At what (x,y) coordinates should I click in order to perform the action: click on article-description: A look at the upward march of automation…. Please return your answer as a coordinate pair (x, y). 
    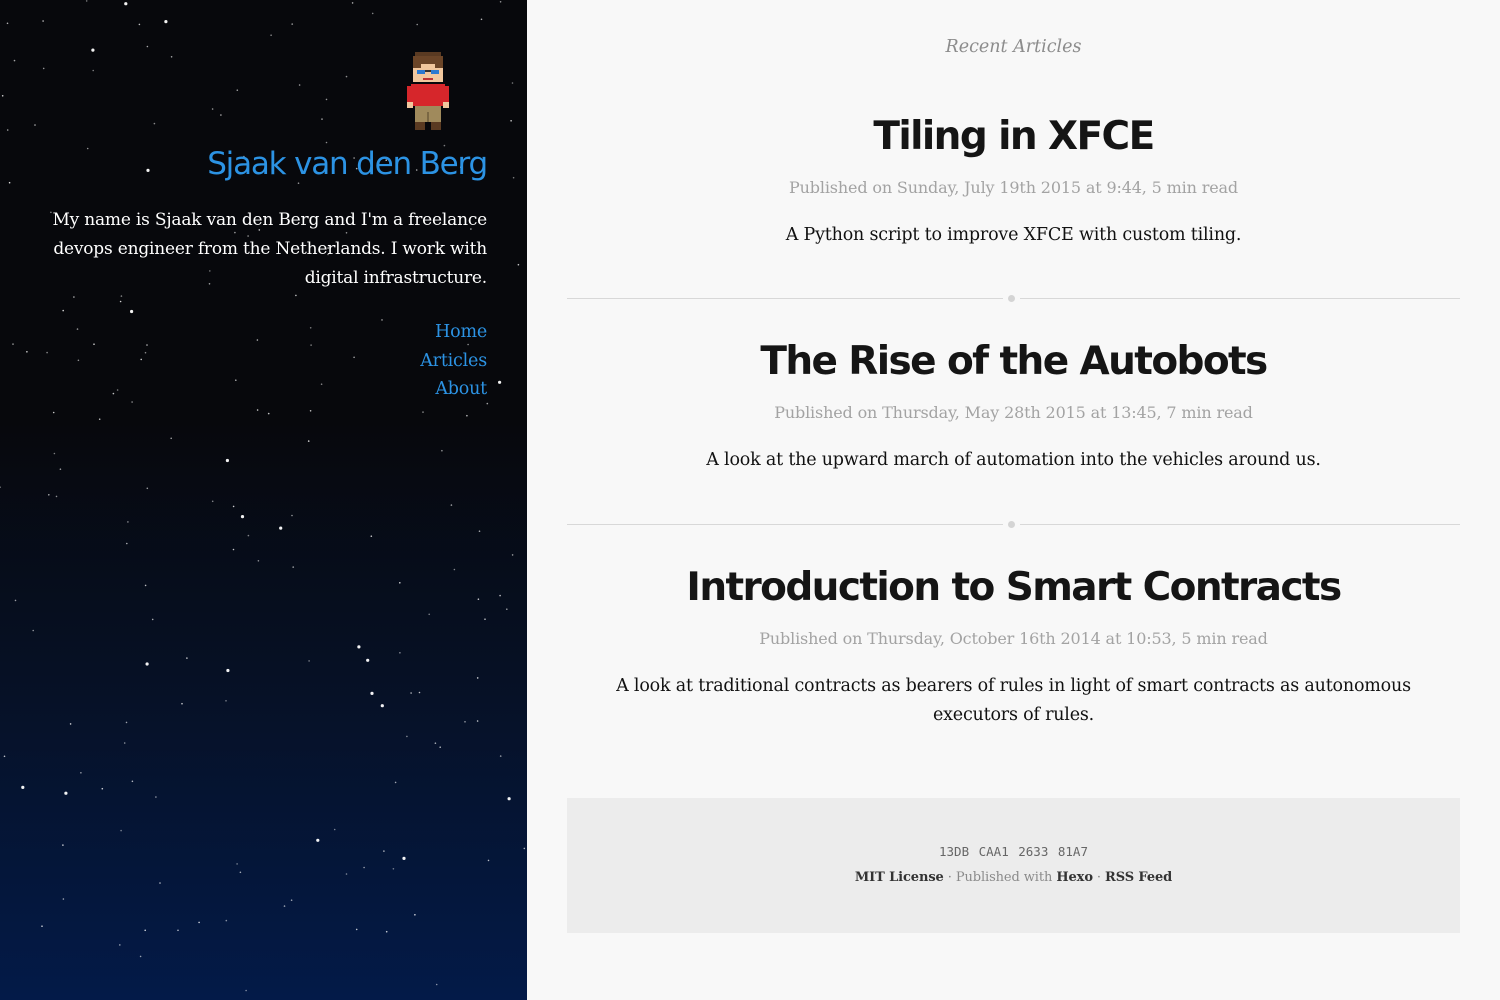
    Looking at the image, I should click on (1013, 460).